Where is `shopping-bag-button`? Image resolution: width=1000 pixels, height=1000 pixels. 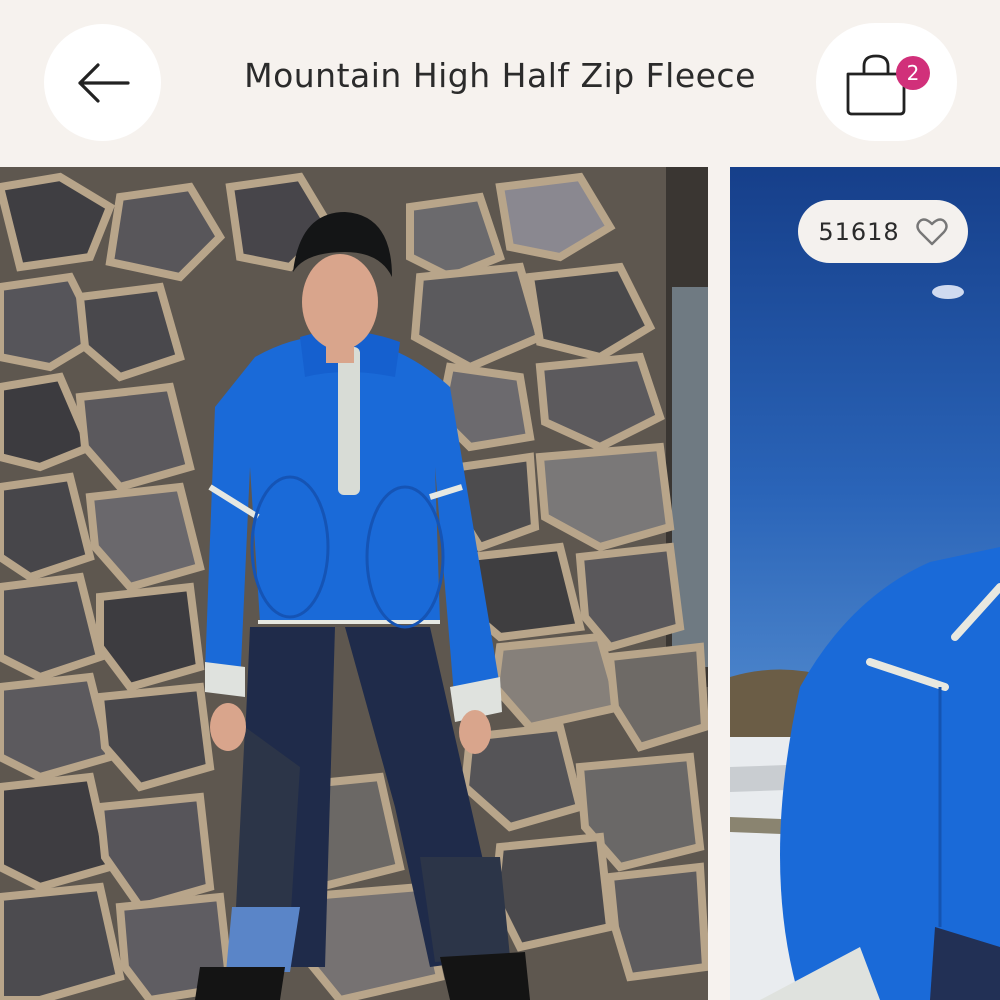 shopping-bag-button is located at coordinates (886, 82).